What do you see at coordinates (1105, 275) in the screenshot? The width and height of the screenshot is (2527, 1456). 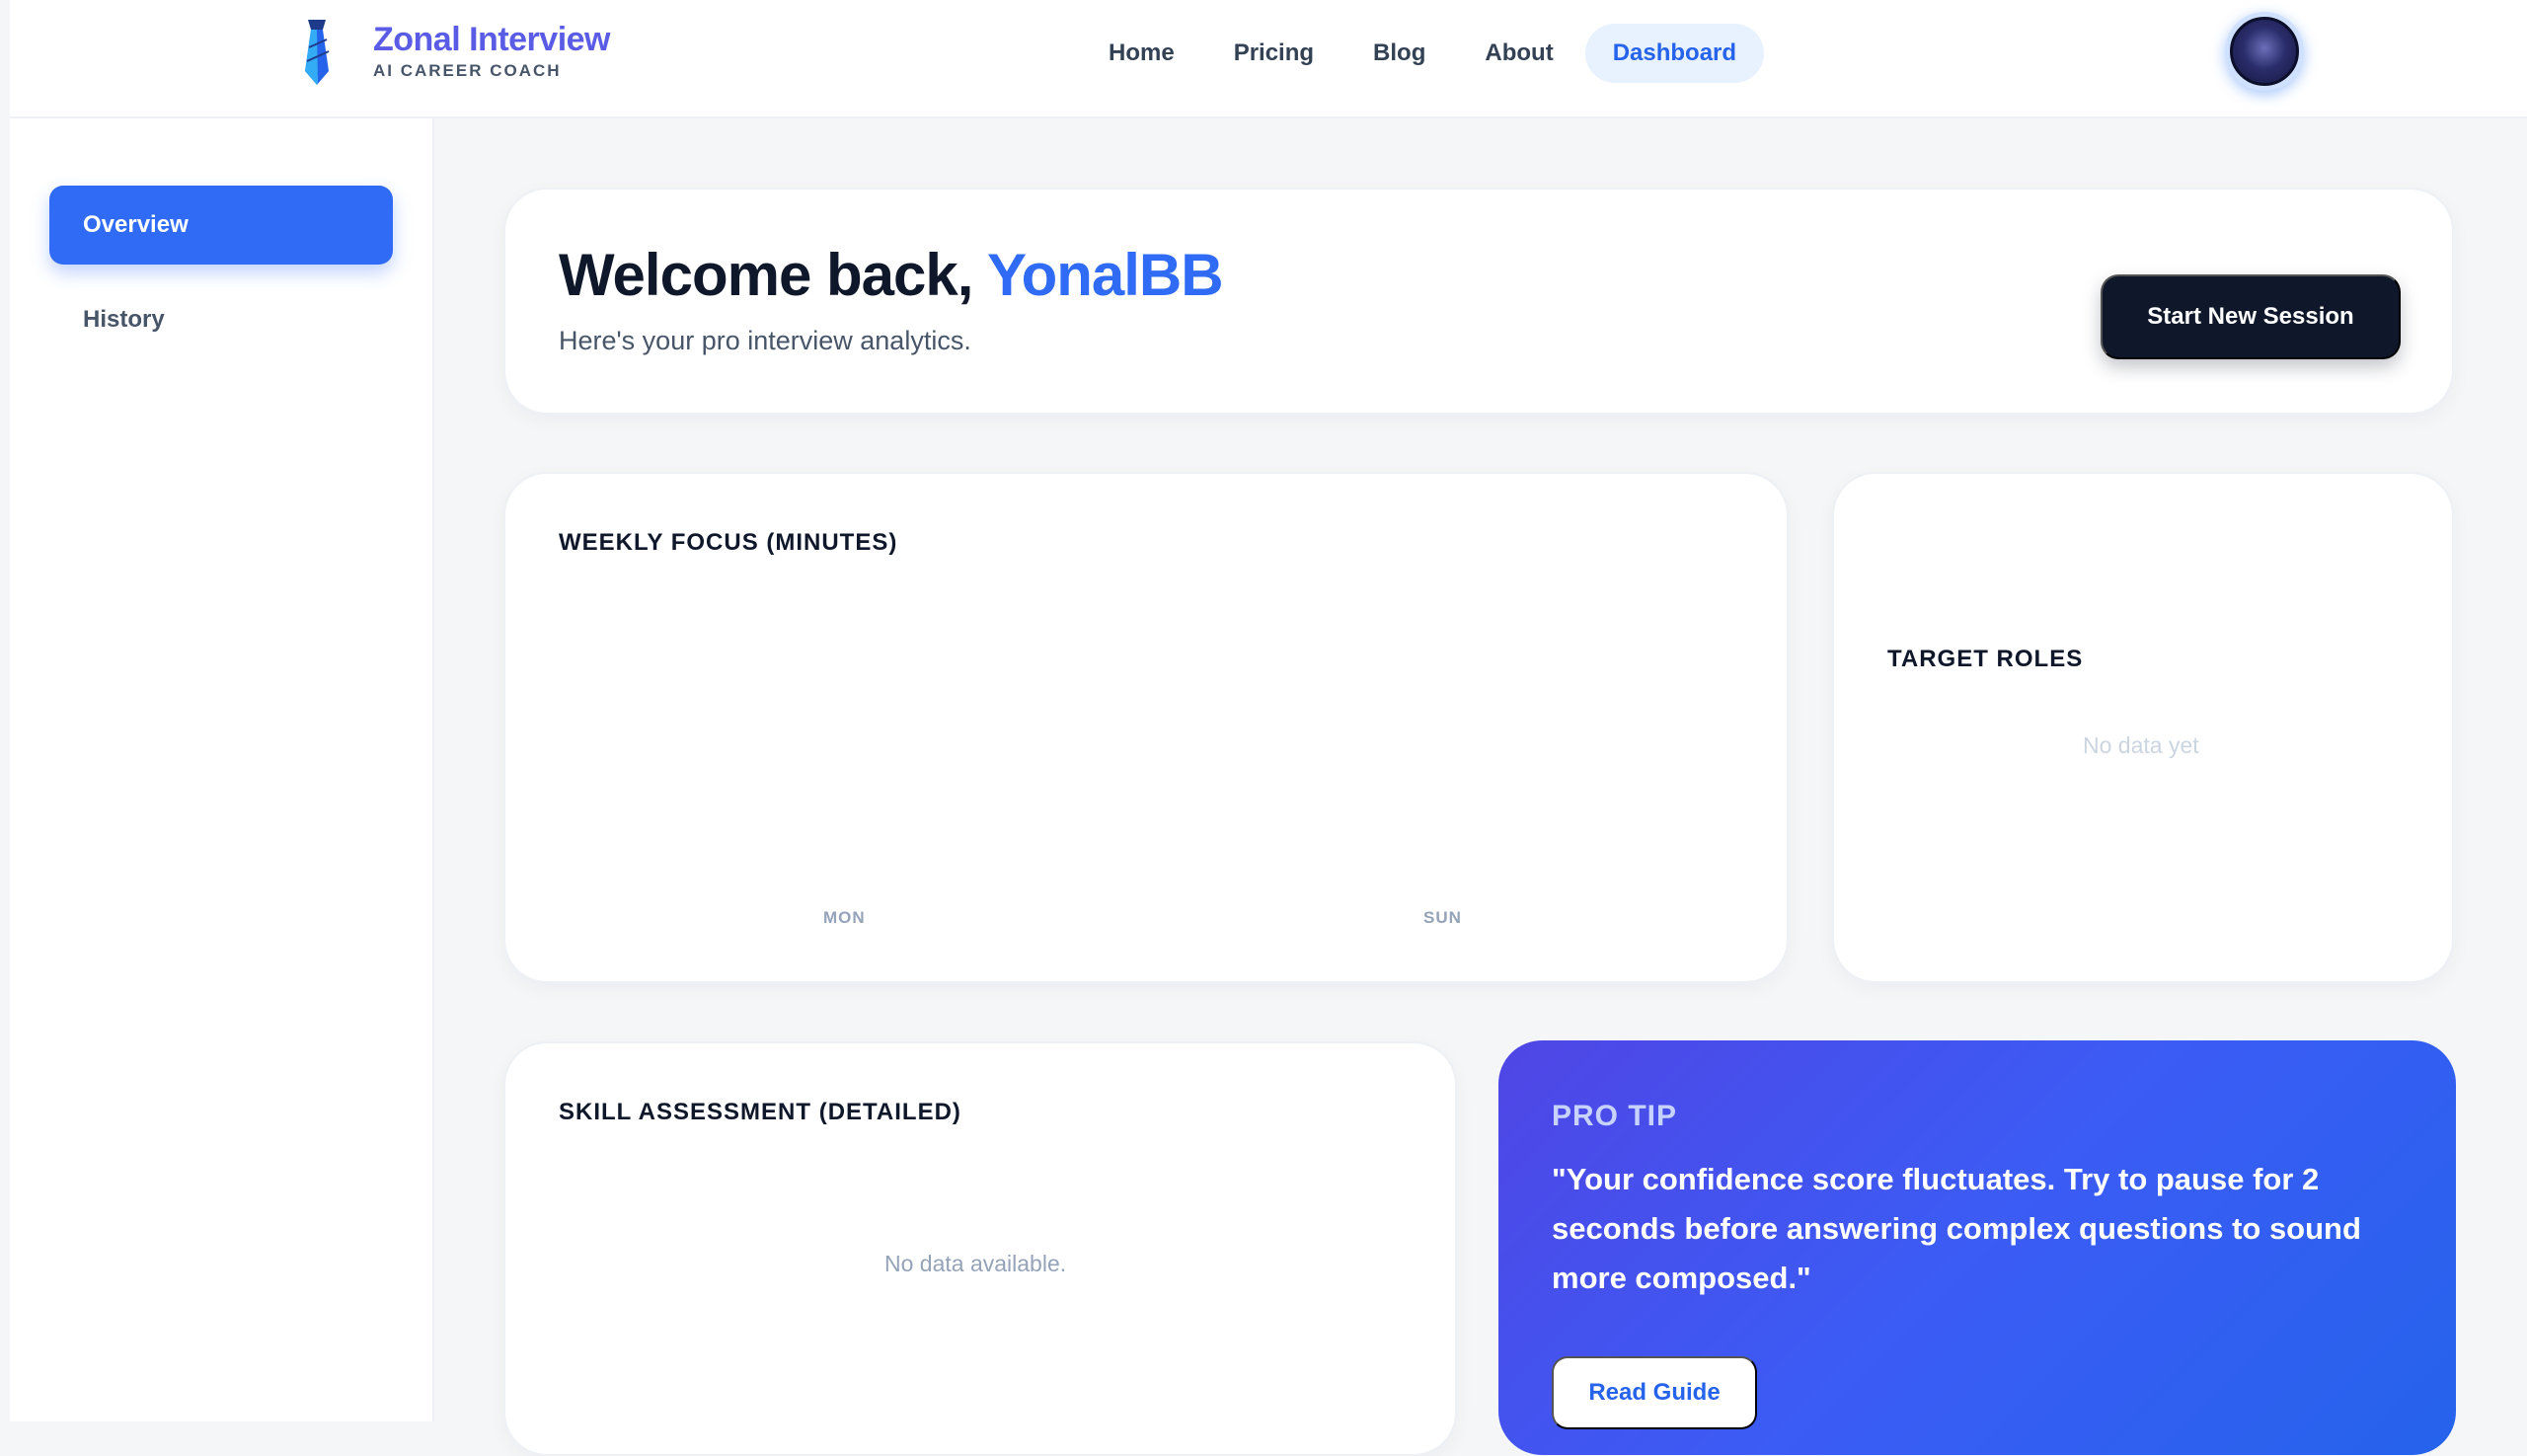 I see `welcome-username: YonalBB` at bounding box center [1105, 275].